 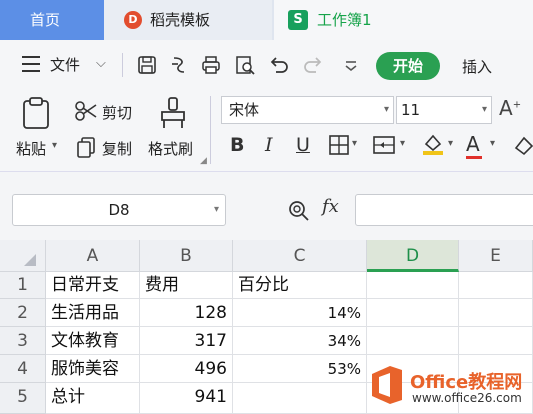 What do you see at coordinates (300, 398) in the screenshot?
I see `cell-c5` at bounding box center [300, 398].